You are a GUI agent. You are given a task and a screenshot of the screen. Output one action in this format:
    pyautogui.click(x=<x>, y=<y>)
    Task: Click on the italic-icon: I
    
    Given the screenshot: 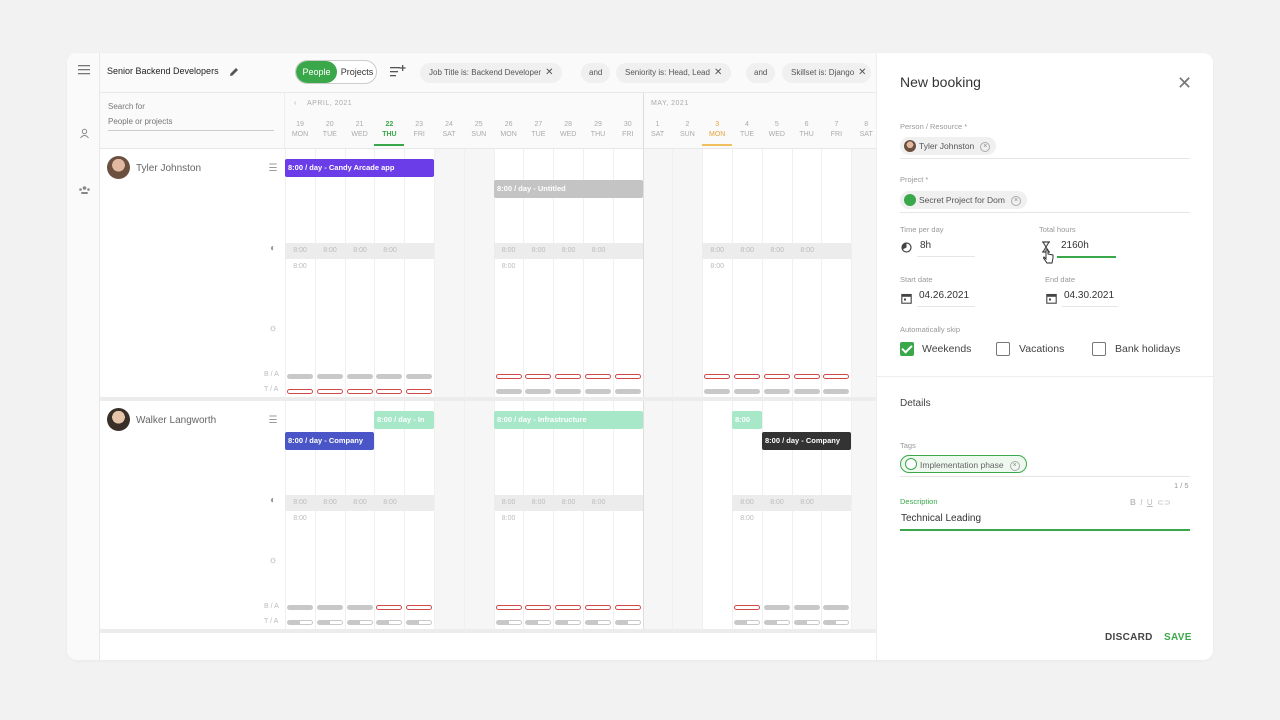 What is the action you would take?
    pyautogui.click(x=1141, y=502)
    